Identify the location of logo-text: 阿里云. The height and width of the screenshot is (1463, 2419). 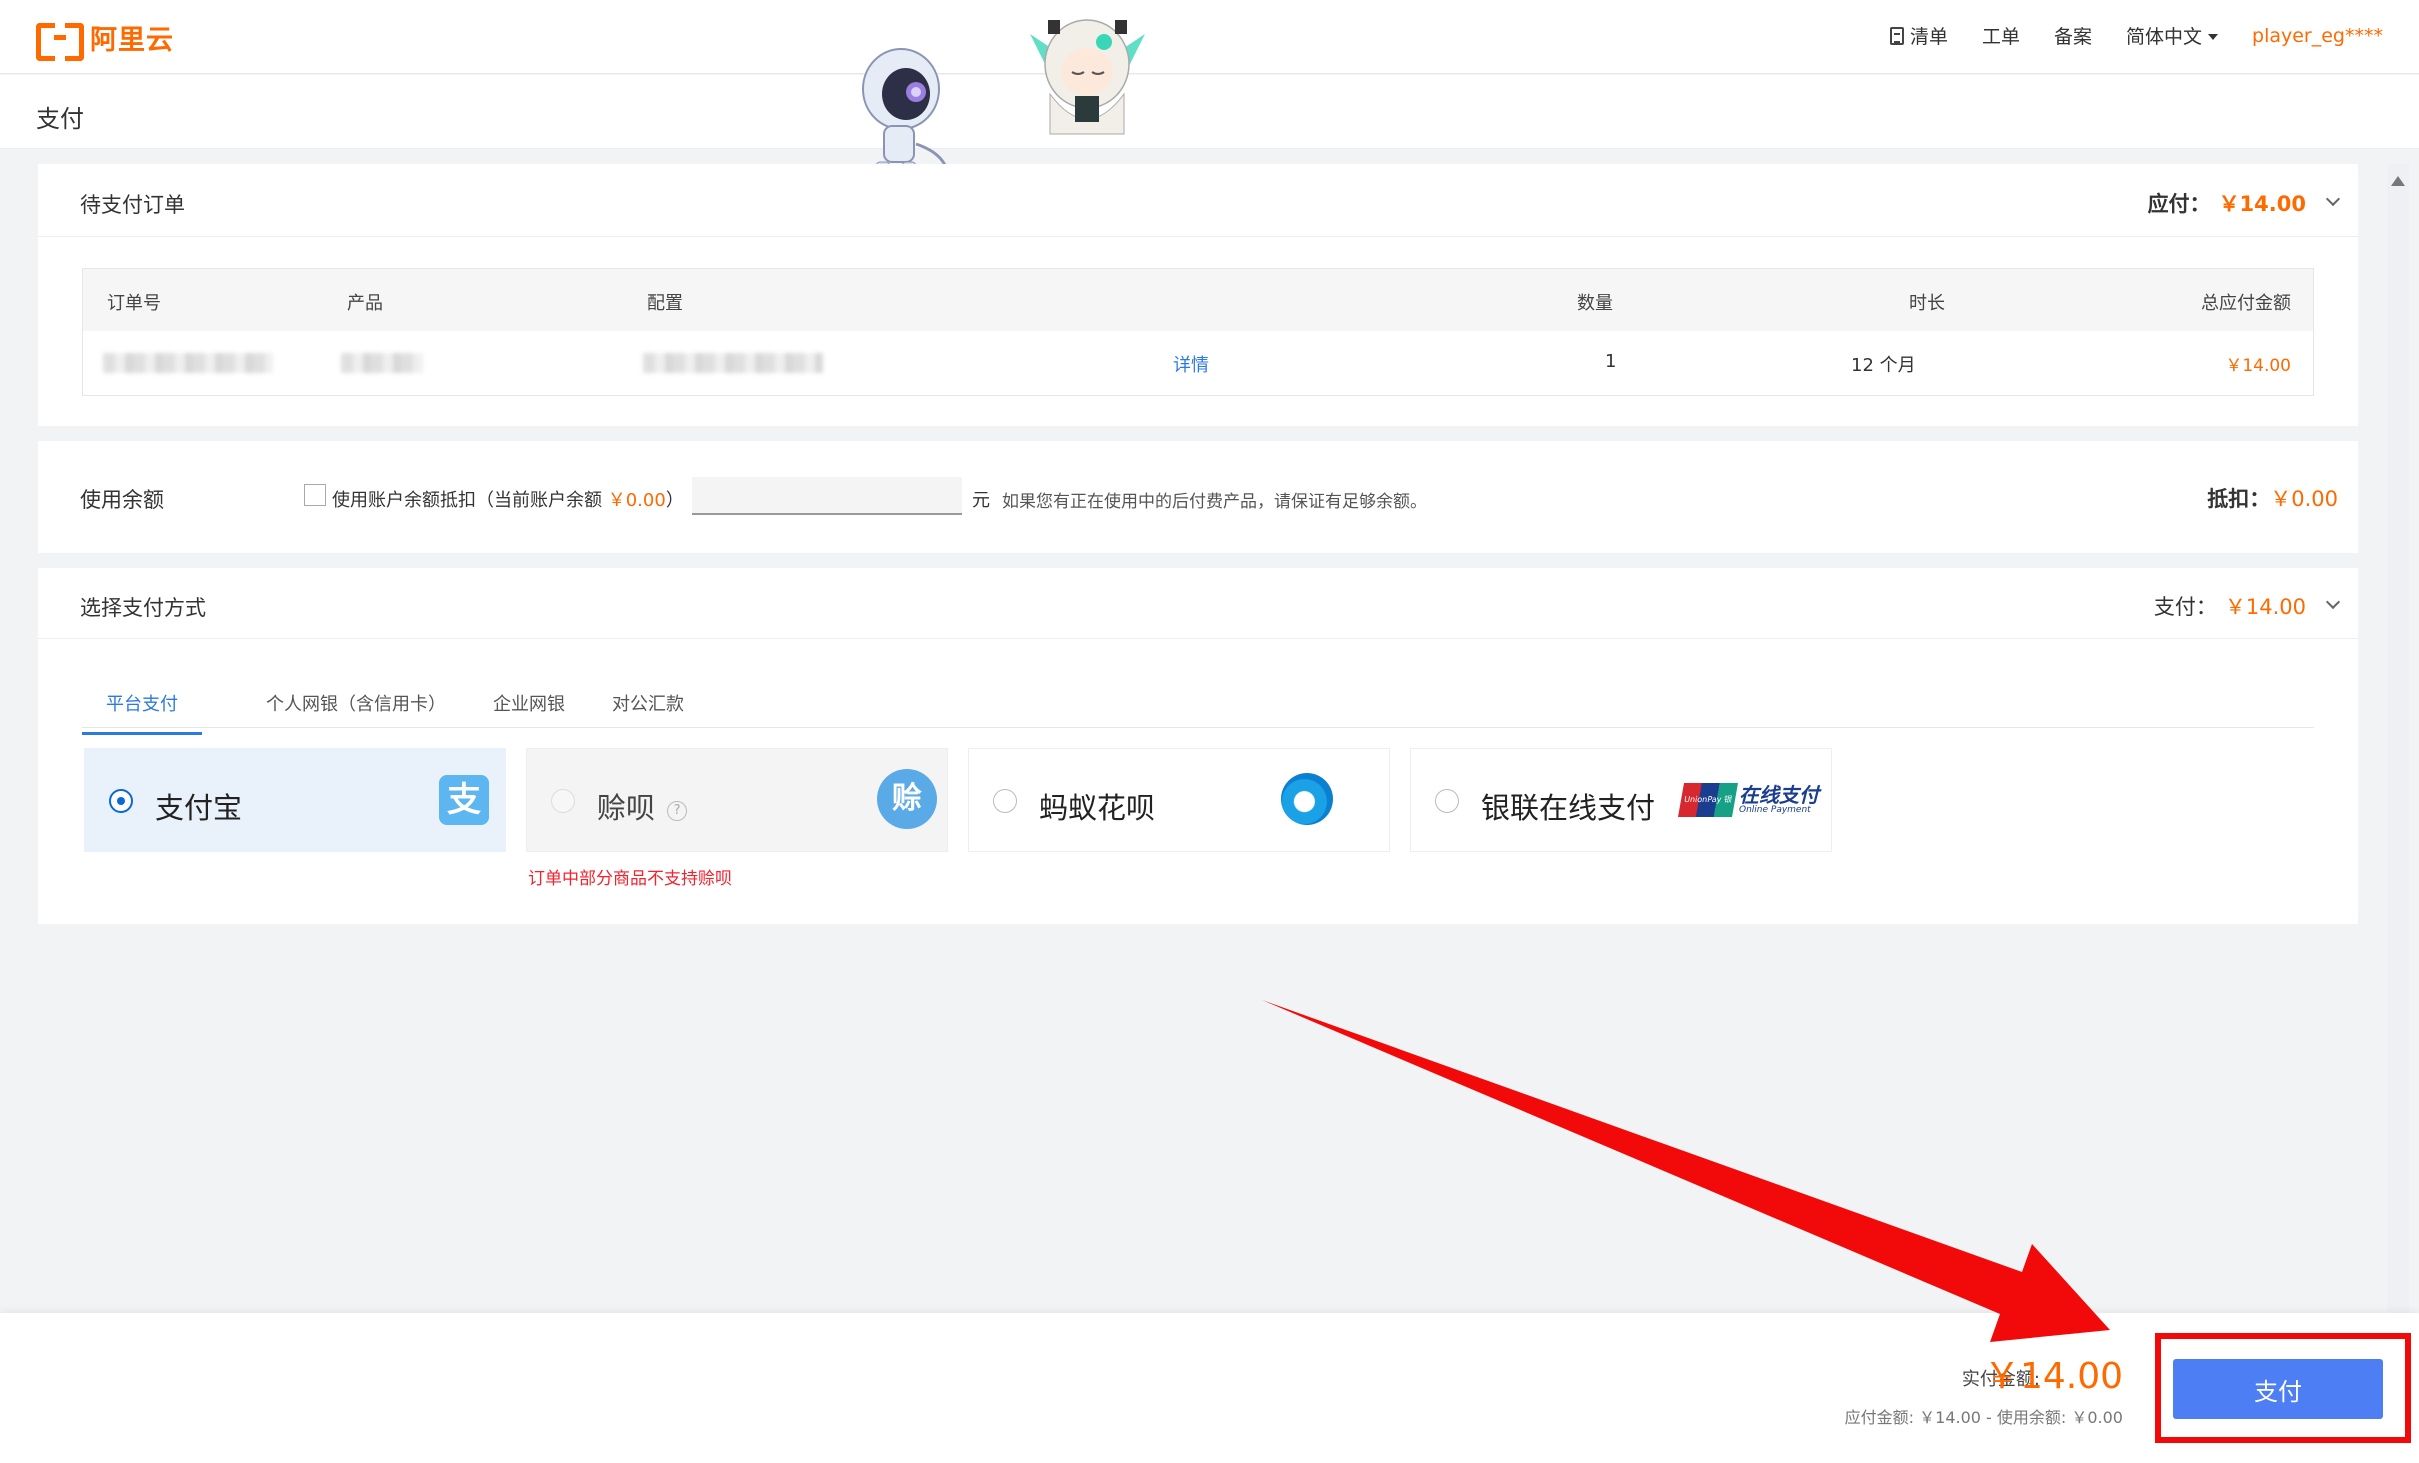
(132, 40).